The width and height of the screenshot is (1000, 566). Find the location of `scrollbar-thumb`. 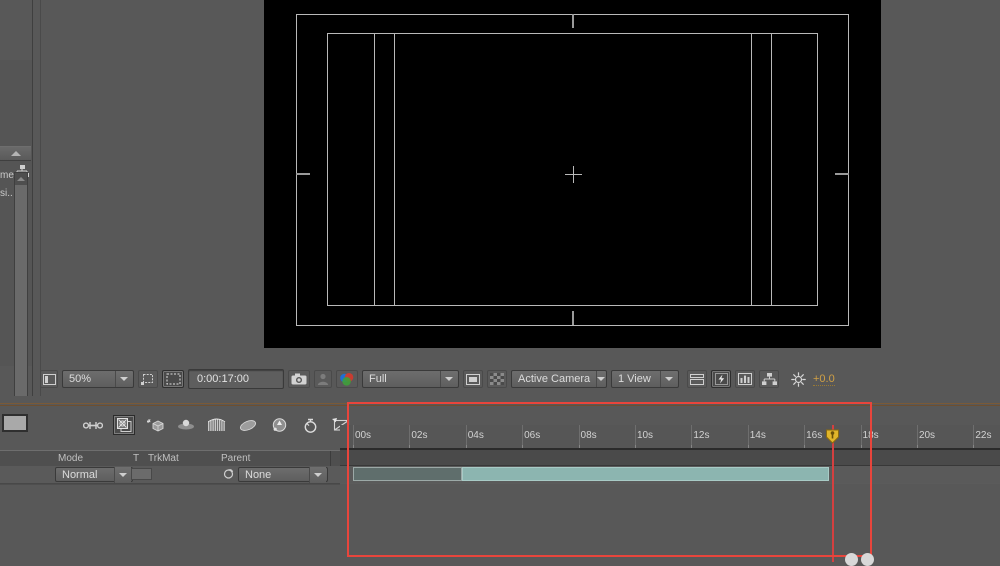

scrollbar-thumb is located at coordinates (21, 298).